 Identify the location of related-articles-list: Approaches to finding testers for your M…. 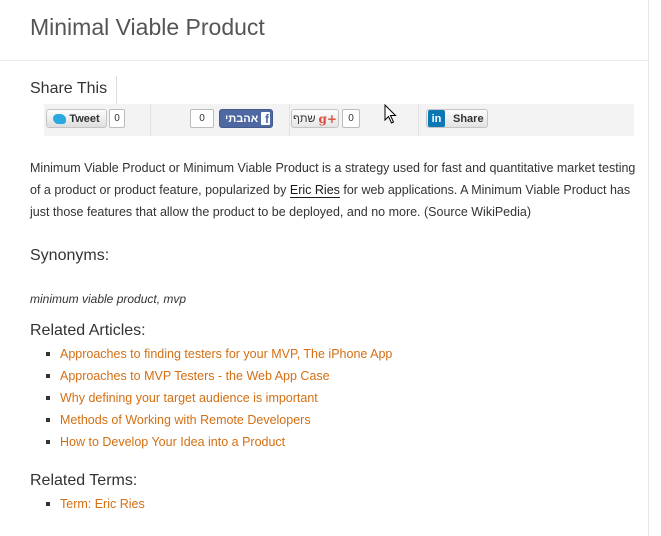
(219, 398).